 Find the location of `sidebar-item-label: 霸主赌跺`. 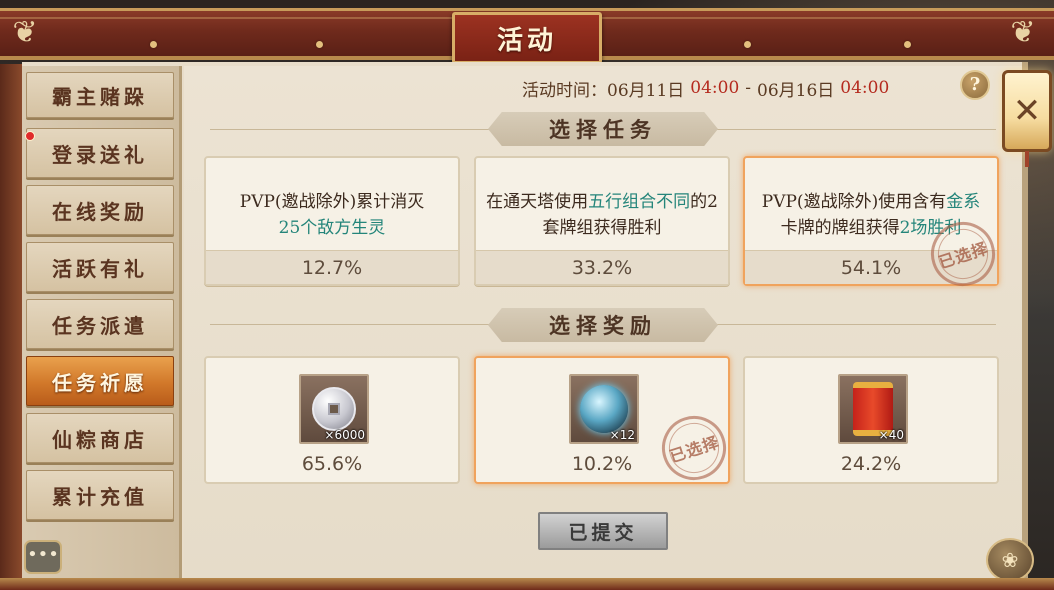

sidebar-item-label: 霸主赌跺 is located at coordinates (100, 96).